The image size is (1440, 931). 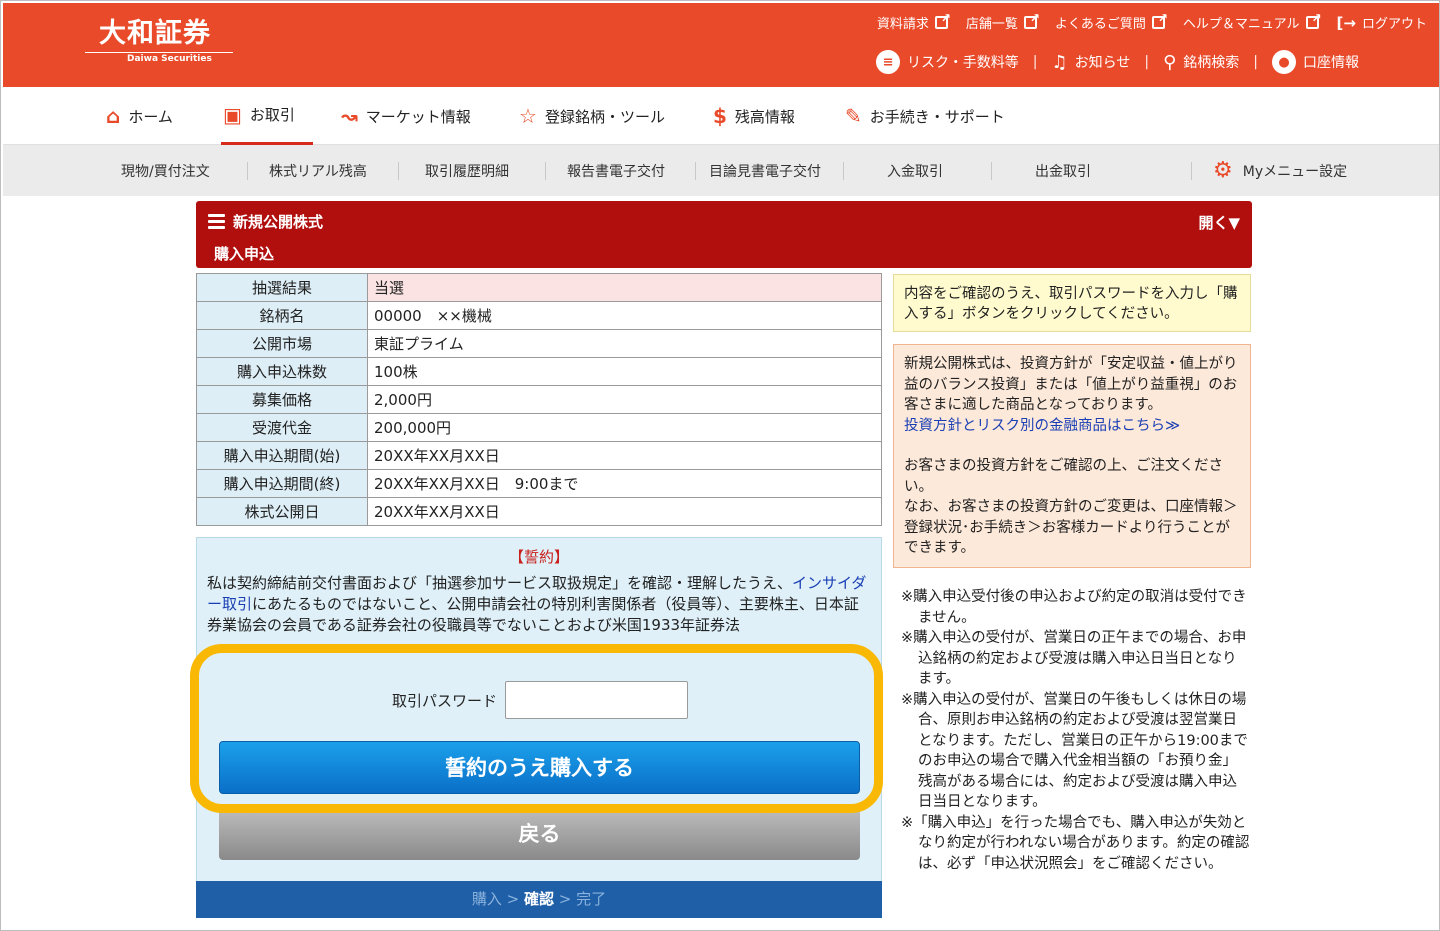 What do you see at coordinates (272, 115) in the screenshot?
I see `nav-label: お取引` at bounding box center [272, 115].